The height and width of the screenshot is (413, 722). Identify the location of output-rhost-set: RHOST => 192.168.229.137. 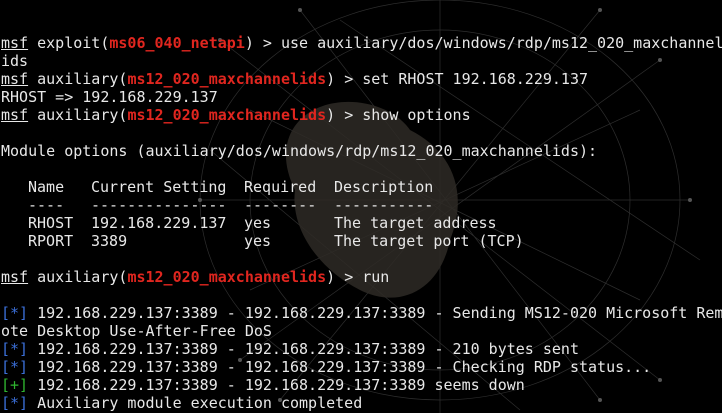
(109, 97).